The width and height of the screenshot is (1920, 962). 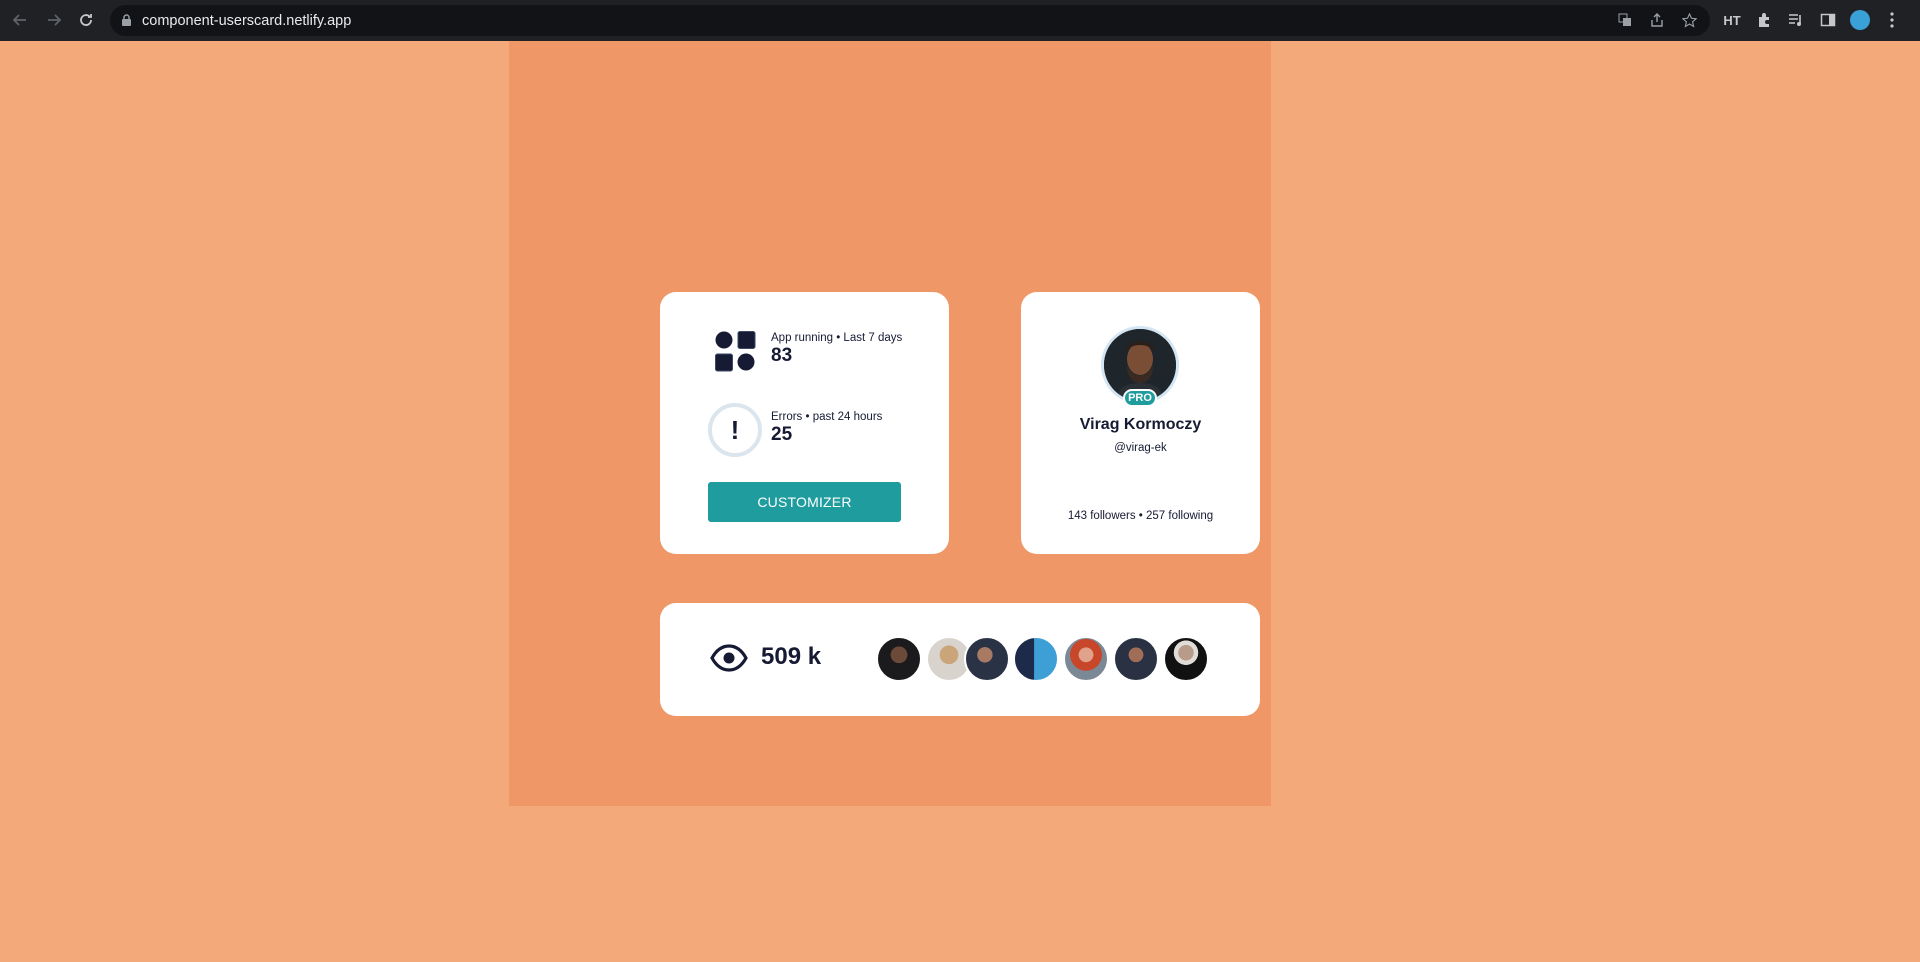 I want to click on customize-button: CUSTOMIZER, so click(x=804, y=502).